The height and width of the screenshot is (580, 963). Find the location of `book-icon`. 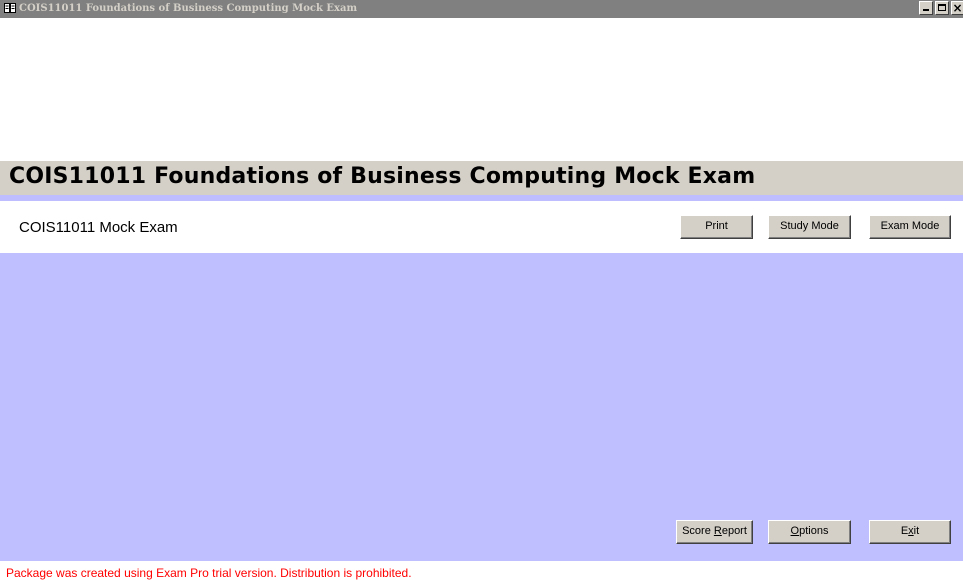

book-icon is located at coordinates (10, 8).